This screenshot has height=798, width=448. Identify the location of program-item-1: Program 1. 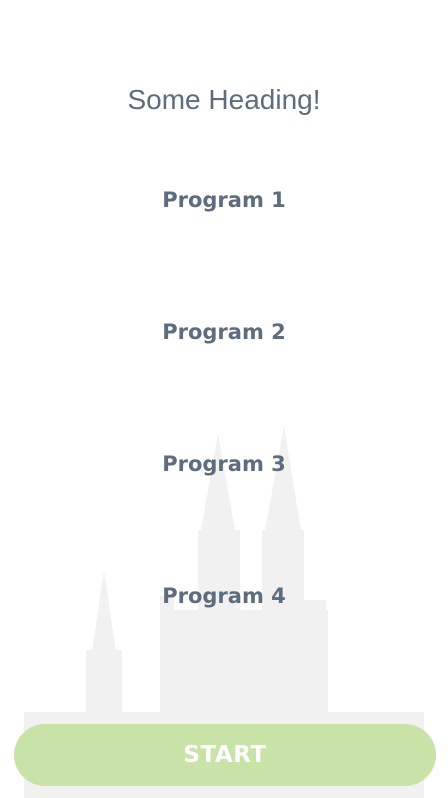
(224, 200).